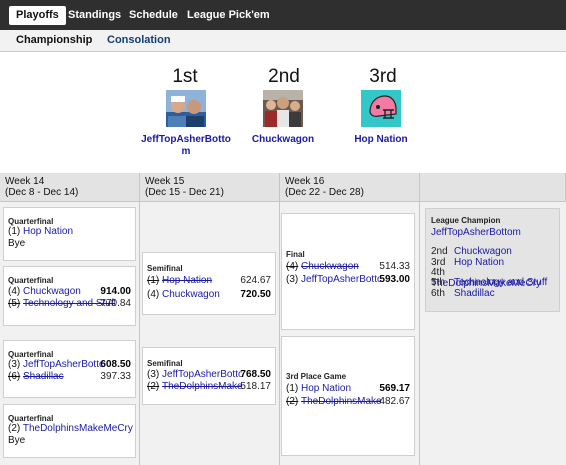  What do you see at coordinates (69, 304) in the screenshot?
I see `matchup-team-row: (5) Technology and Stuff 770.84` at bounding box center [69, 304].